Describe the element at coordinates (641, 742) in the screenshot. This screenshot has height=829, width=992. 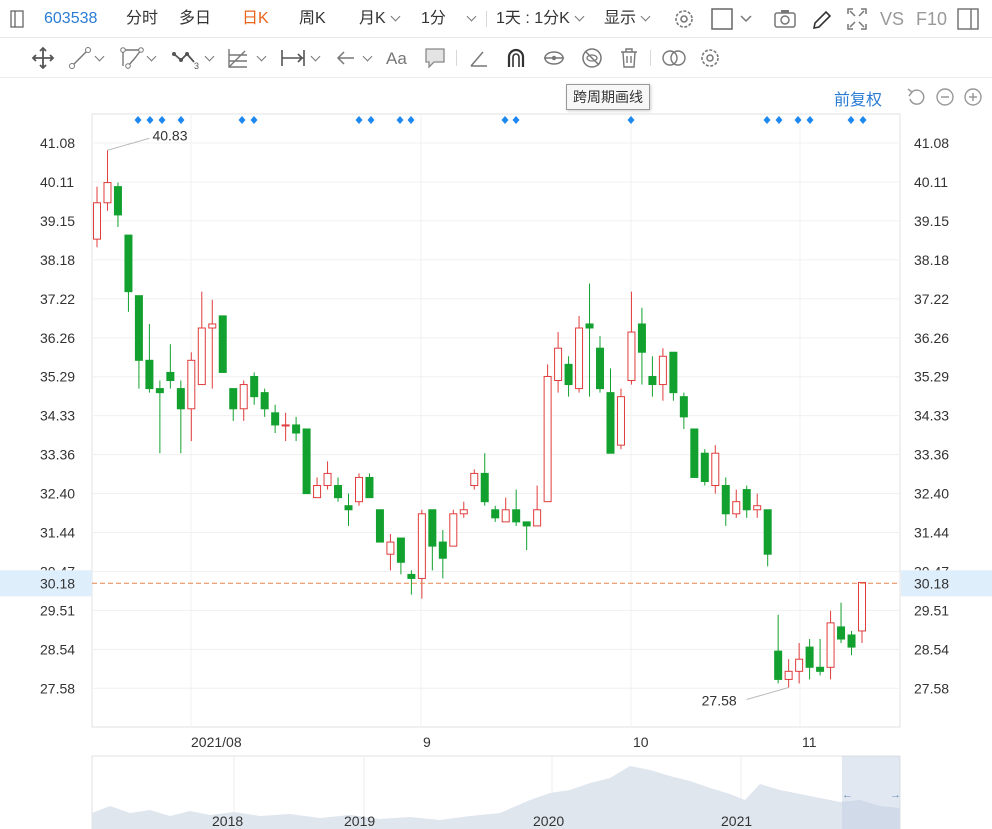
I see `x-tick-label: 10` at that location.